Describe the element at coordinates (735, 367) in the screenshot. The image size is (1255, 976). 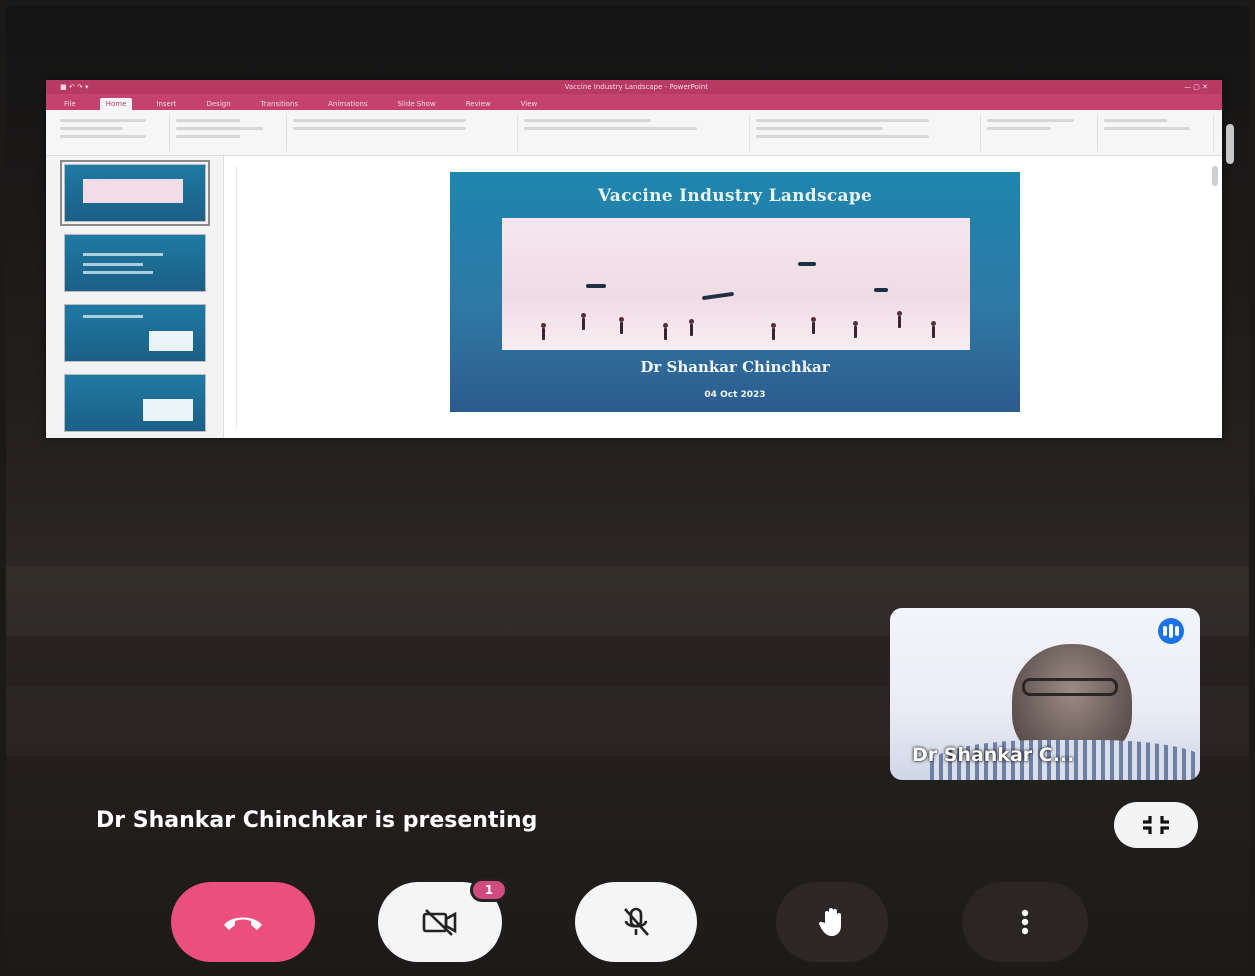
I see `slide-presenter-name: Dr Shankar Chinchkar` at that location.